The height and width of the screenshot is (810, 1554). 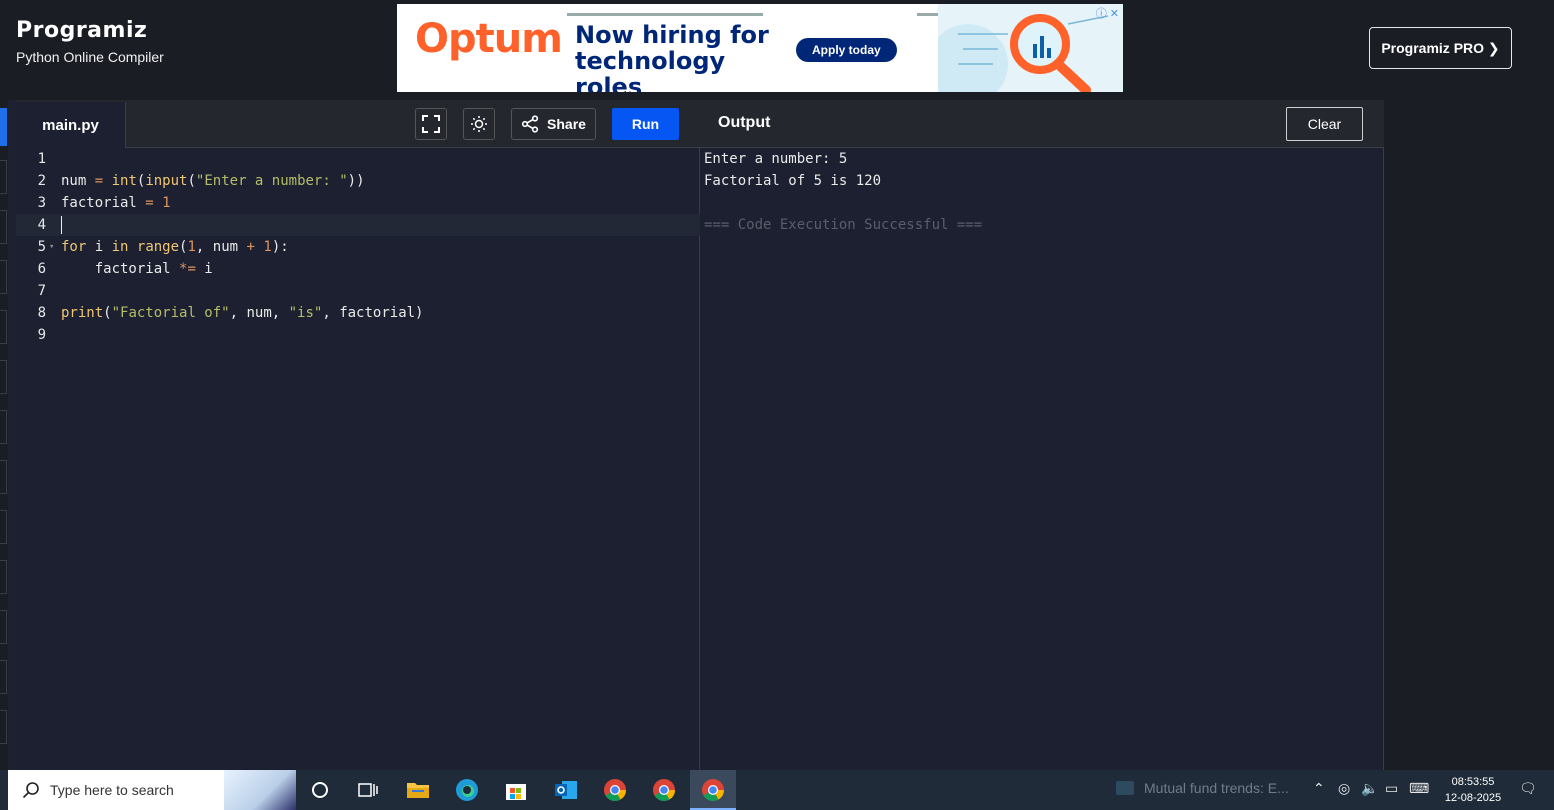 What do you see at coordinates (3, 127) in the screenshot?
I see `sidebar-item-python` at bounding box center [3, 127].